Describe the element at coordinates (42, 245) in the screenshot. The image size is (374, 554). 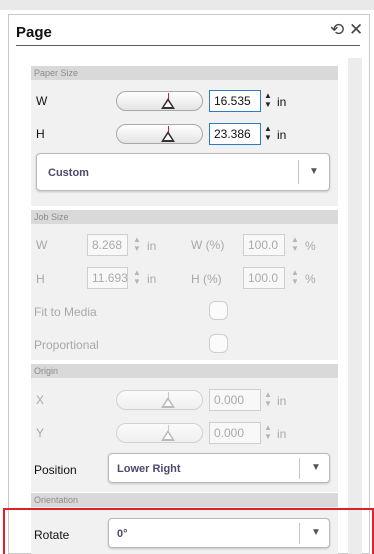
I see `job-width-label: W` at that location.